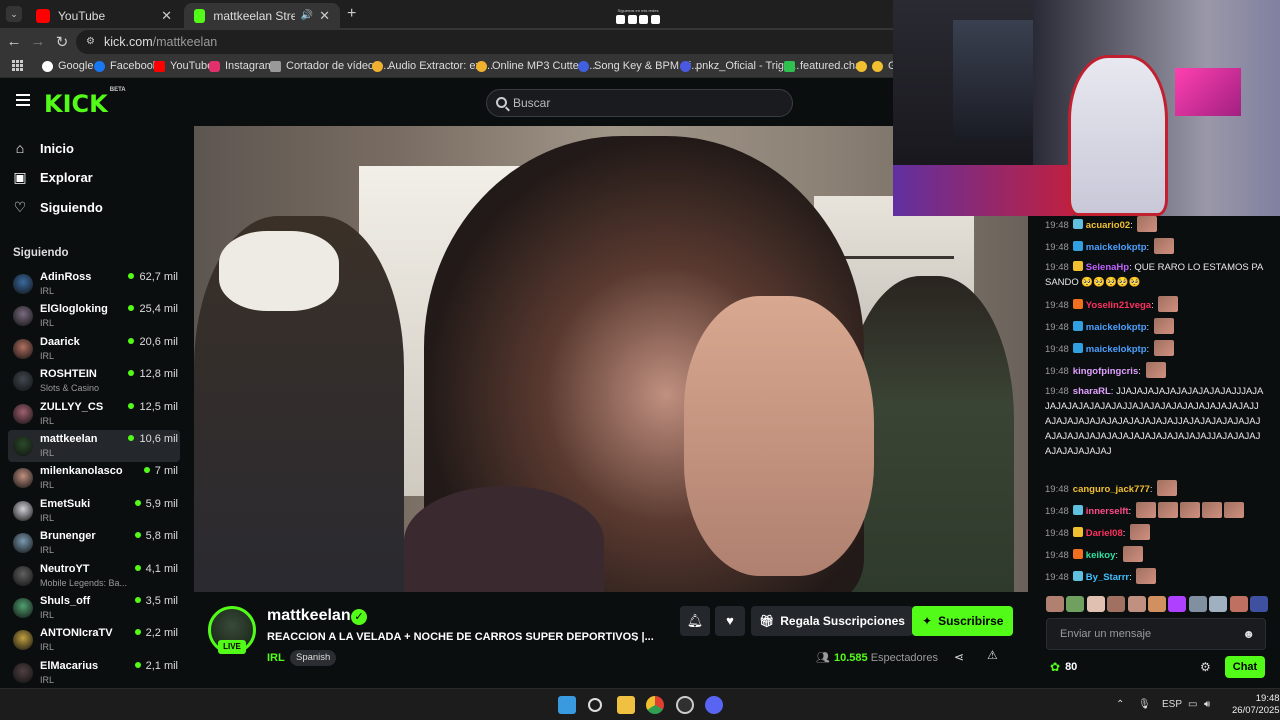 This screenshot has height=720, width=1280. Describe the element at coordinates (94, 381) in the screenshot. I see `following-channel: ROSHTEIN Slots & Casino 12,8 mil` at that location.